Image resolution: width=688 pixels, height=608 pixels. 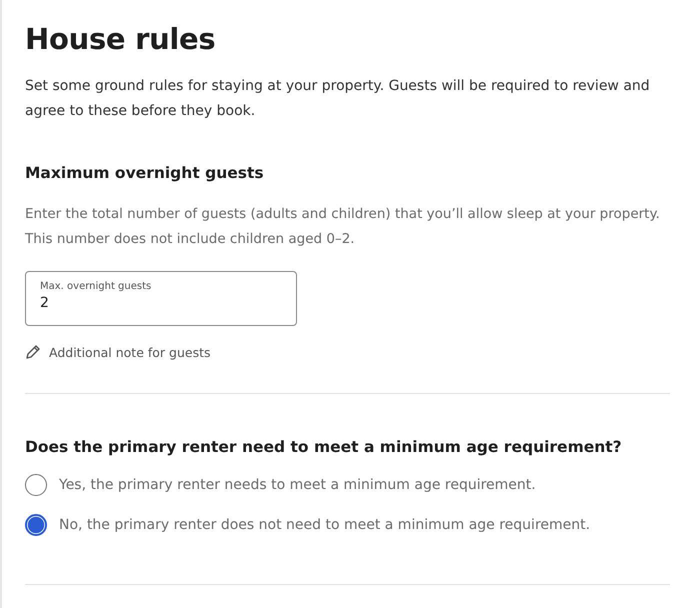 I want to click on radio-label: Yes, the primary renter needs to meet a minimum age requirement., so click(x=297, y=485).